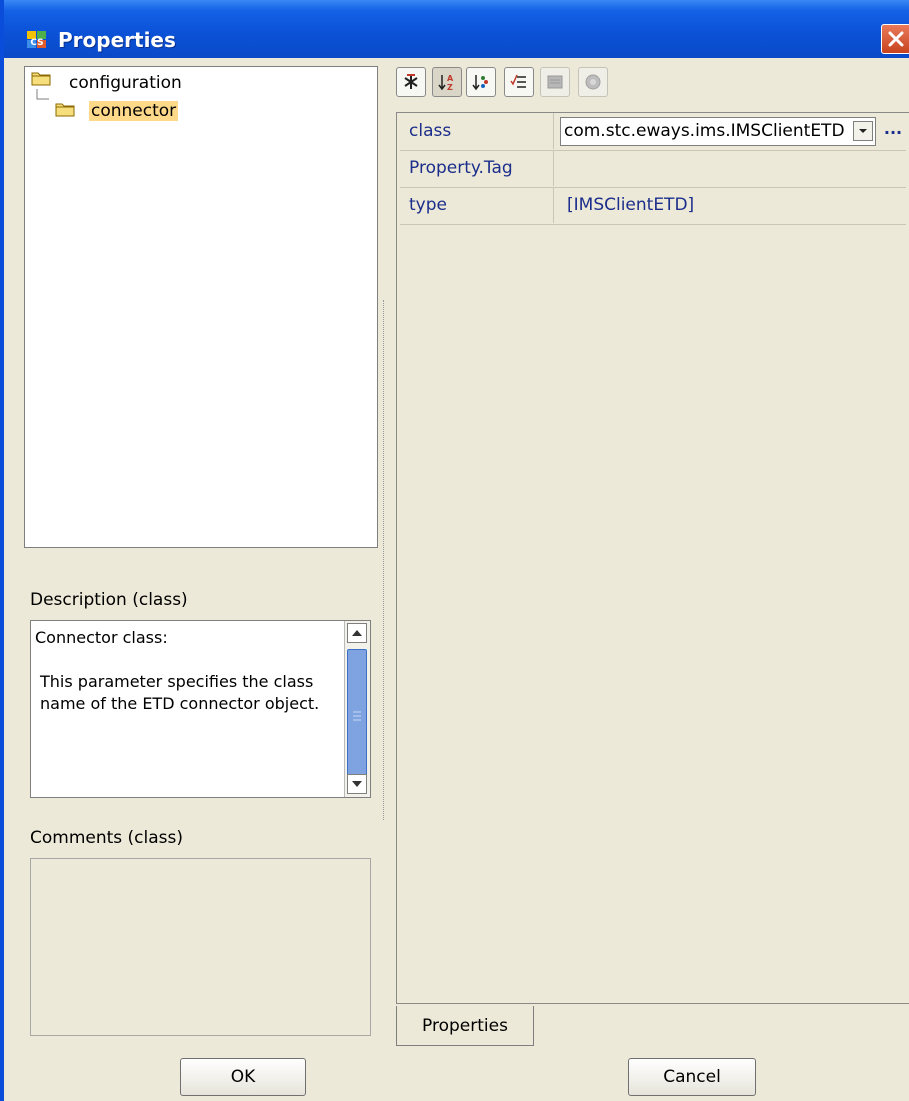 Image resolution: width=909 pixels, height=1101 pixels. I want to click on chevron-down-icon, so click(863, 131).